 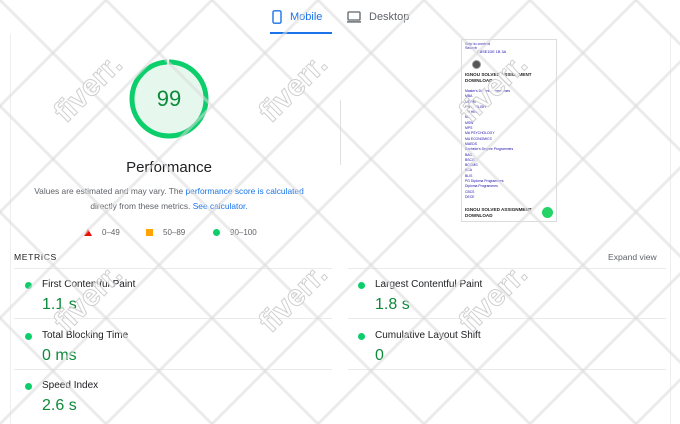 I want to click on tab-desktop-label: Desktop, so click(x=389, y=17).